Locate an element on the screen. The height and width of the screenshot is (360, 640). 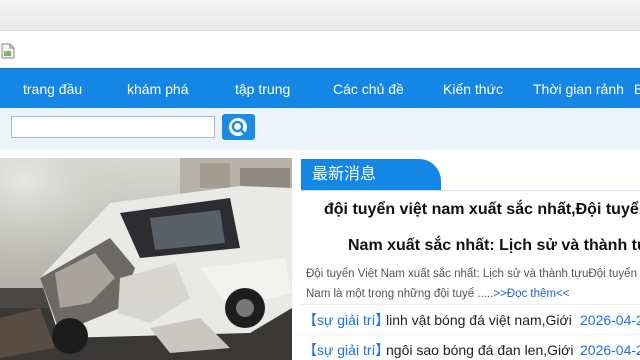
search-bar is located at coordinates (320, 129).